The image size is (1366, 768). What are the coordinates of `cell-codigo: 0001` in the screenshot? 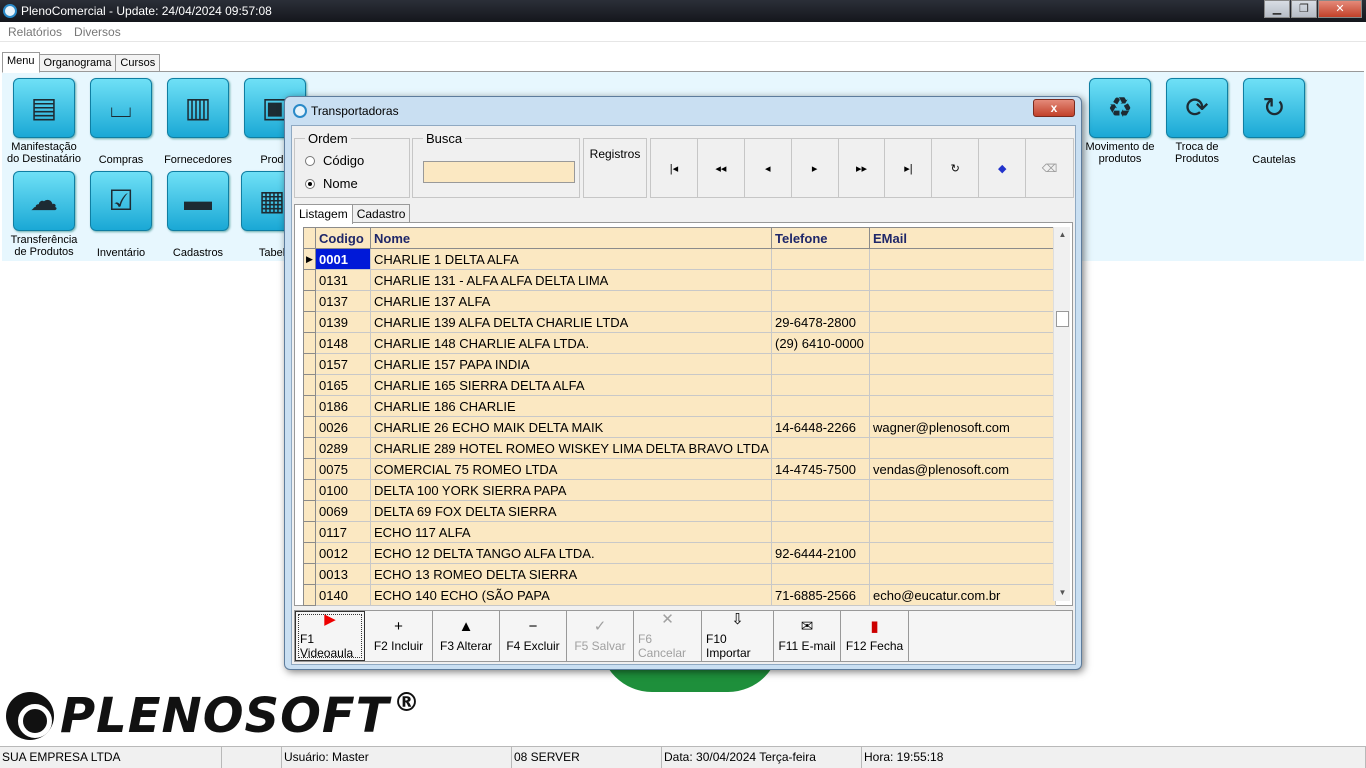 It's located at (343, 259).